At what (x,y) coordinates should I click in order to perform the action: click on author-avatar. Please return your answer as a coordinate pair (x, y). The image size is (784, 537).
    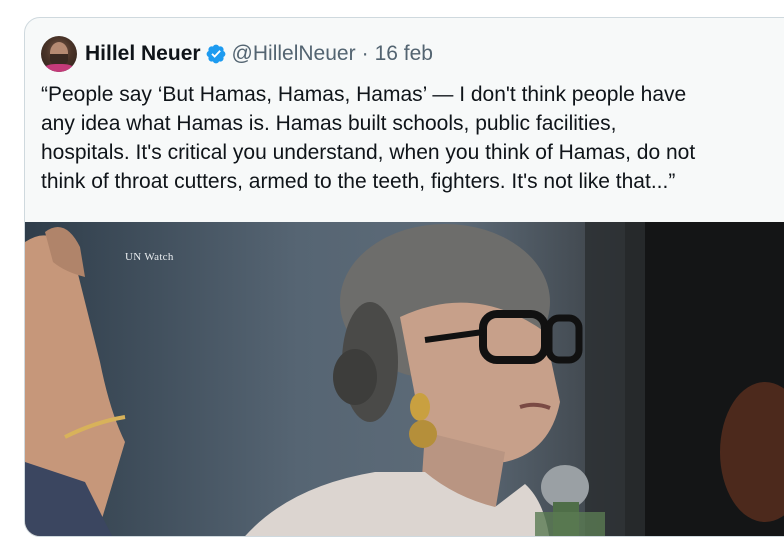
    Looking at the image, I should click on (59, 54).